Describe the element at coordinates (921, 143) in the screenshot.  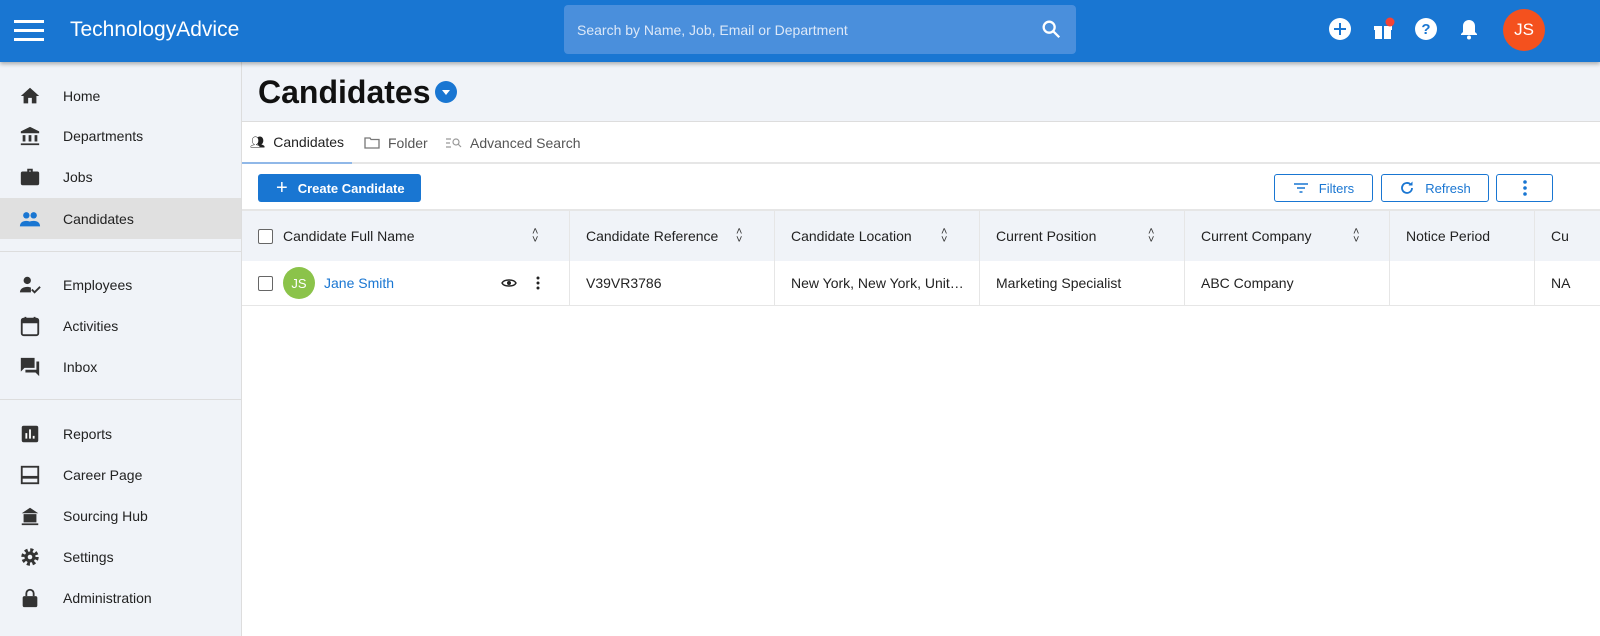
I see `tab-bar: 👥︎ Candidates Folder Advanced Search` at that location.